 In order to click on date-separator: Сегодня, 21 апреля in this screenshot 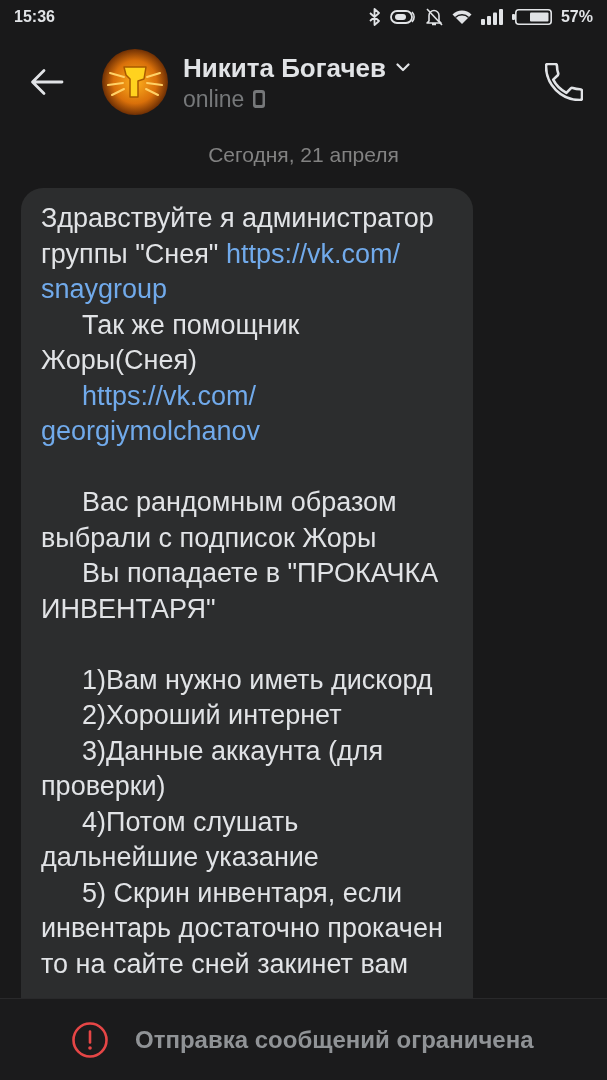, I will do `click(303, 154)`.